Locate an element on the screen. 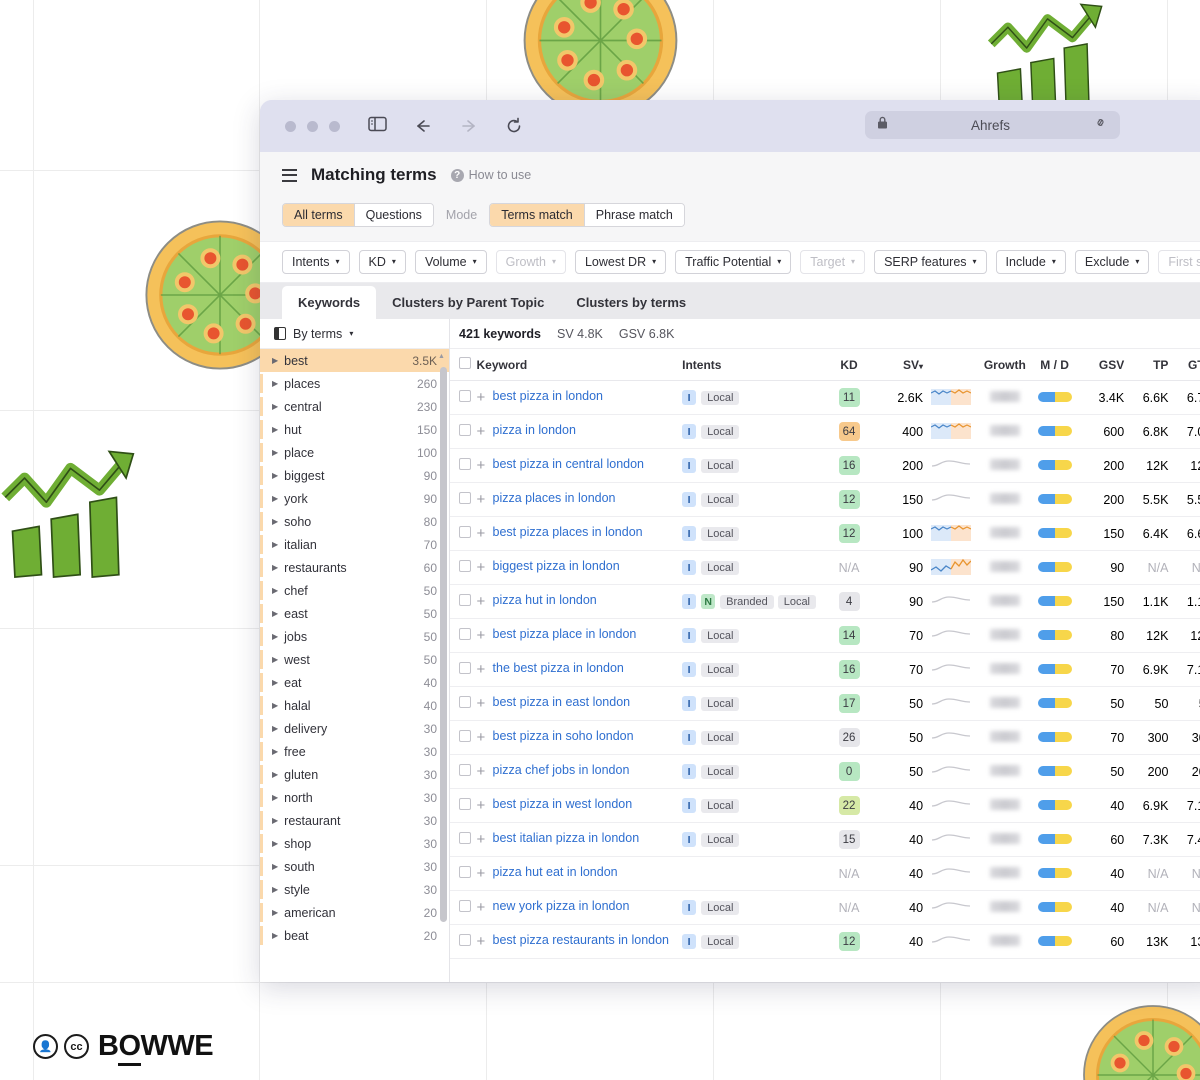 This screenshot has height=1080, width=1200. keyword-link: best pizza restaurants in london is located at coordinates (581, 941).